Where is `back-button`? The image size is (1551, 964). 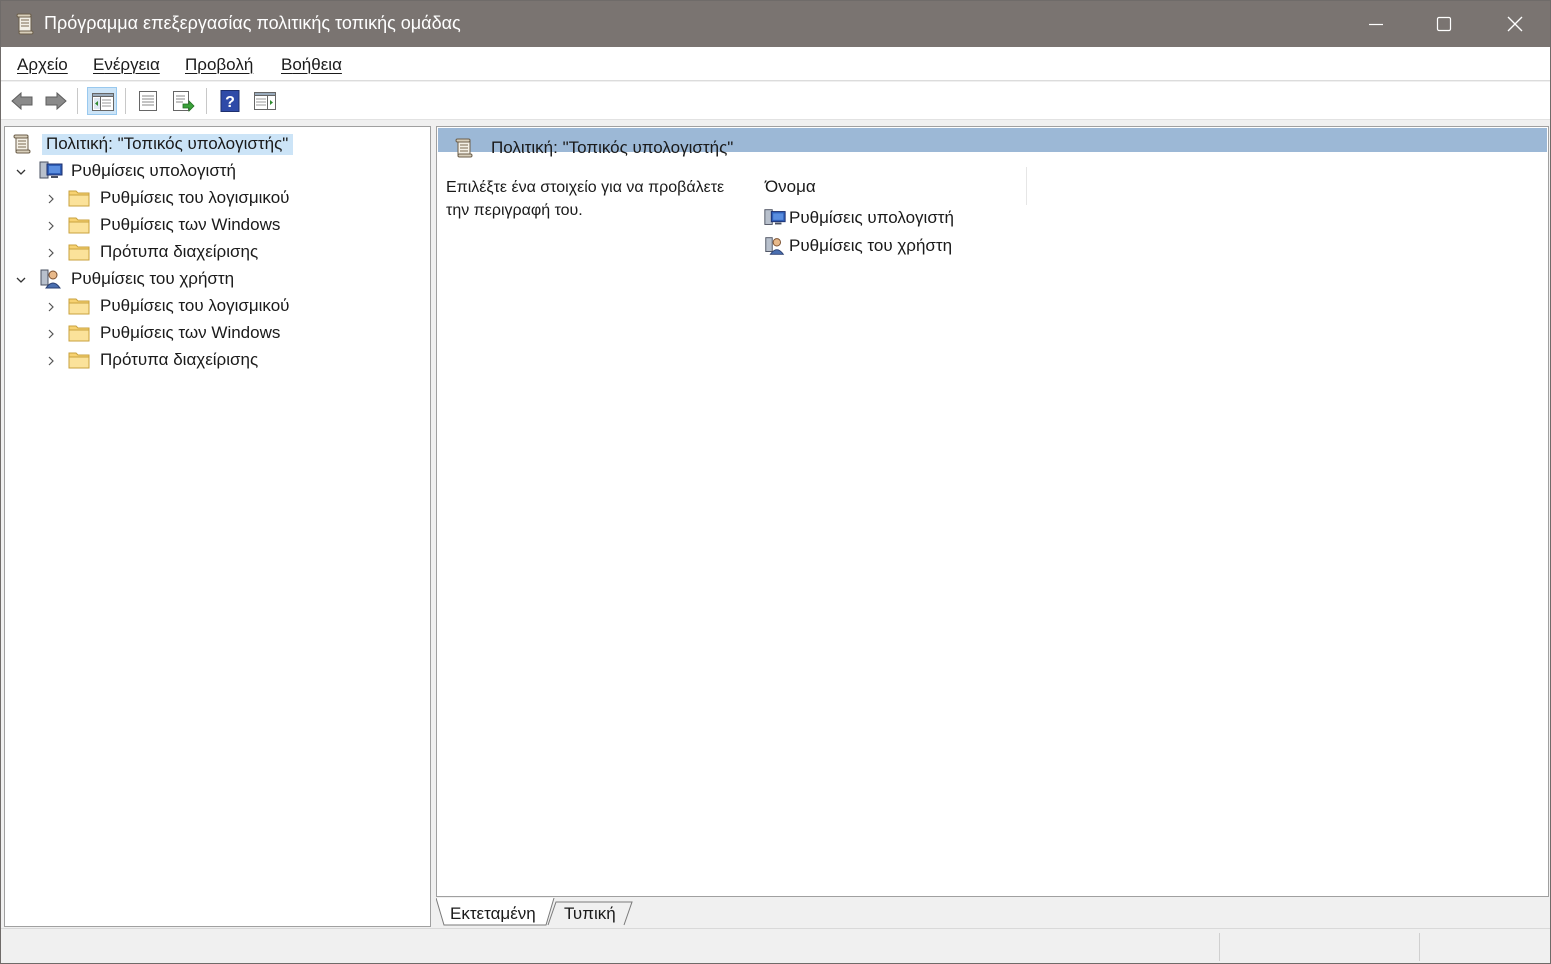 back-button is located at coordinates (22, 101).